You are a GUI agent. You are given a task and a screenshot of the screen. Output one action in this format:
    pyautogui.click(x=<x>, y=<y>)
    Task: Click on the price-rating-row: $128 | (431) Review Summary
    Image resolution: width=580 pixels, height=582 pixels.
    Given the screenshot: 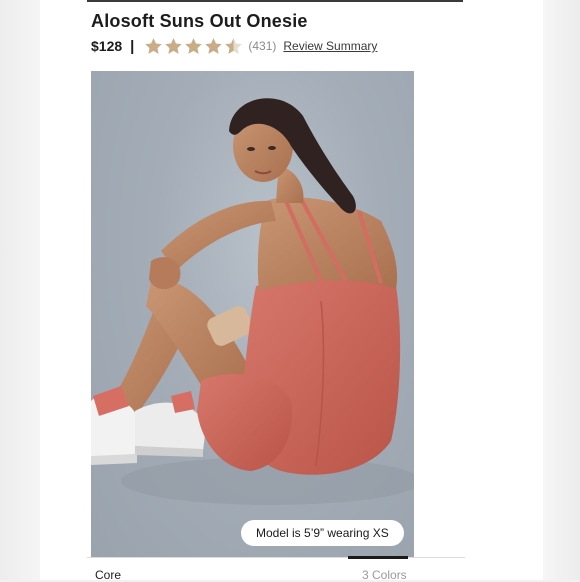 What is the action you would take?
    pyautogui.click(x=234, y=46)
    